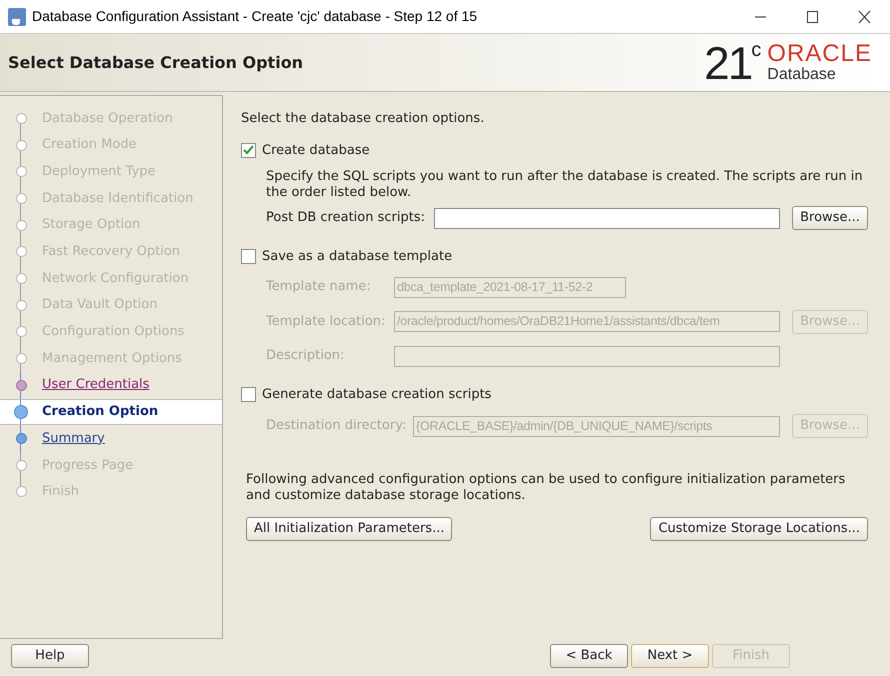  What do you see at coordinates (100, 412) in the screenshot?
I see `step-label: Creation Option` at bounding box center [100, 412].